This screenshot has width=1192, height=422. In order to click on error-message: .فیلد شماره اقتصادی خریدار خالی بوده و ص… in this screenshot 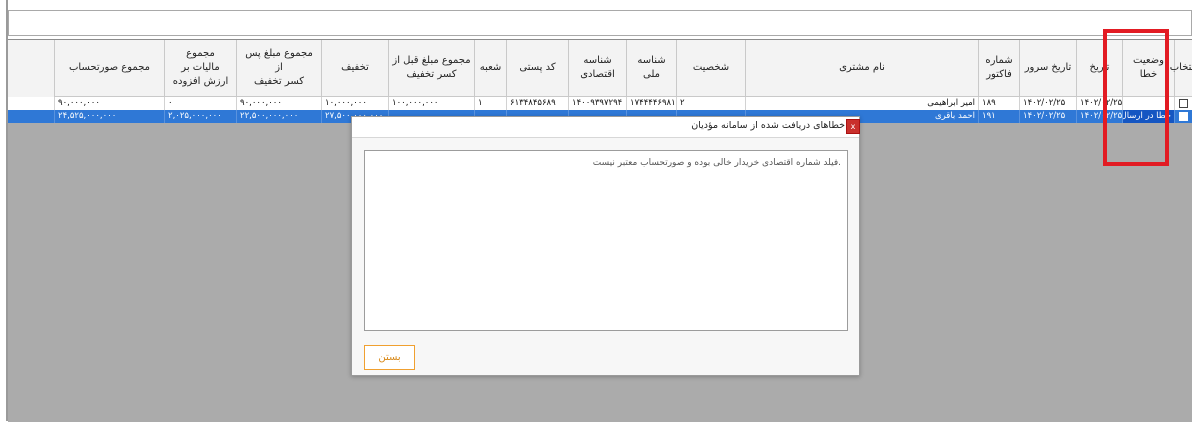, I will do `click(716, 163)`.